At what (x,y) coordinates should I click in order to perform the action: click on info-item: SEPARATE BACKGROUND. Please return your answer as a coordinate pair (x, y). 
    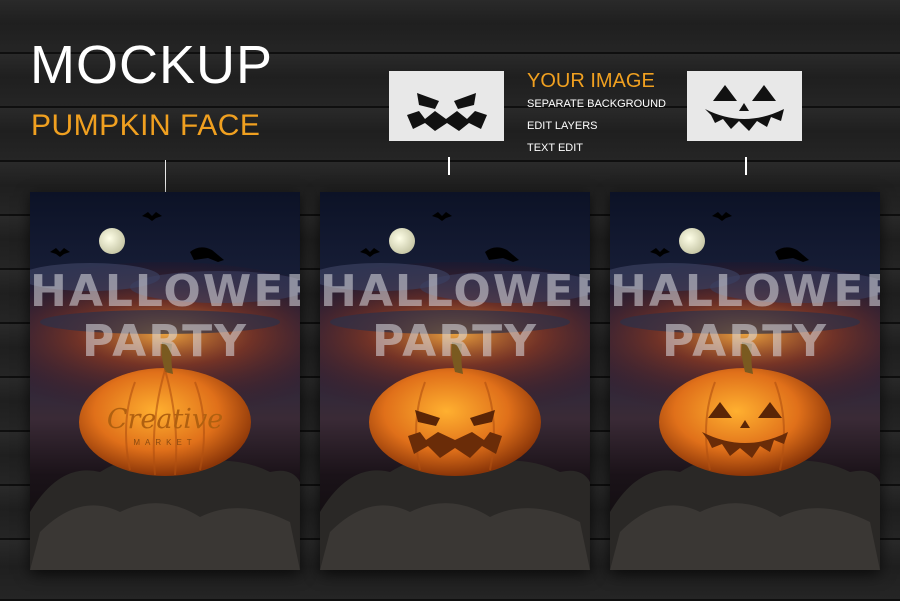
    Looking at the image, I should click on (596, 104).